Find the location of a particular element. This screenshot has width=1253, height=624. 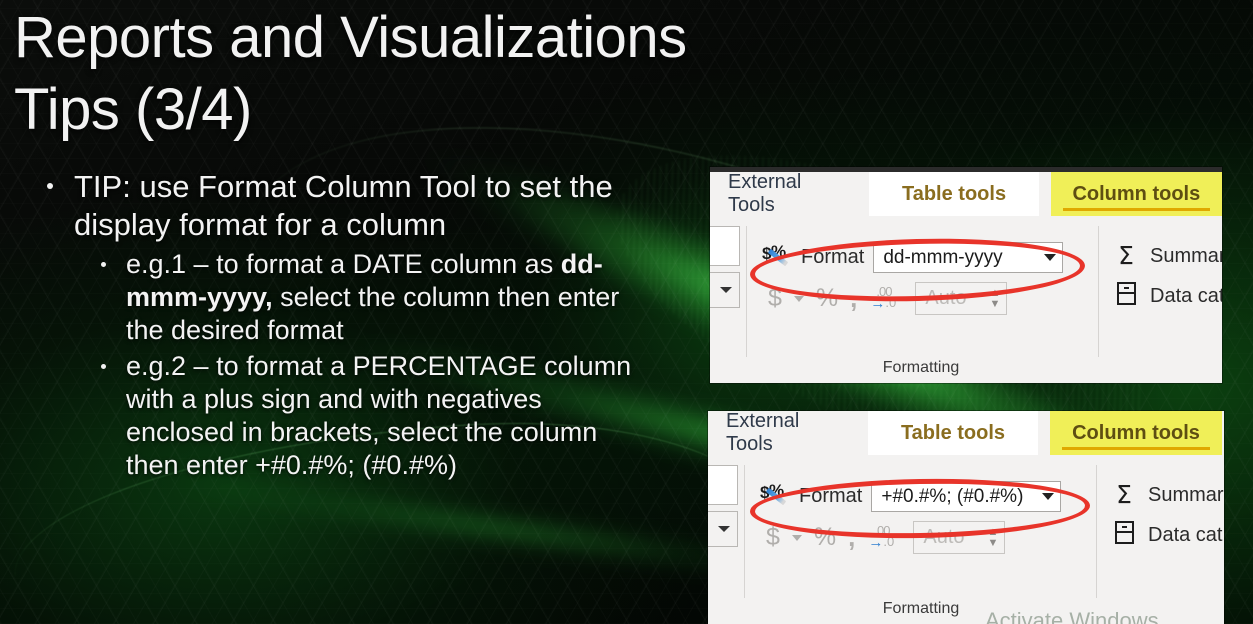

activate-windows-watermark: Activate Windows is located at coordinates (1072, 616).